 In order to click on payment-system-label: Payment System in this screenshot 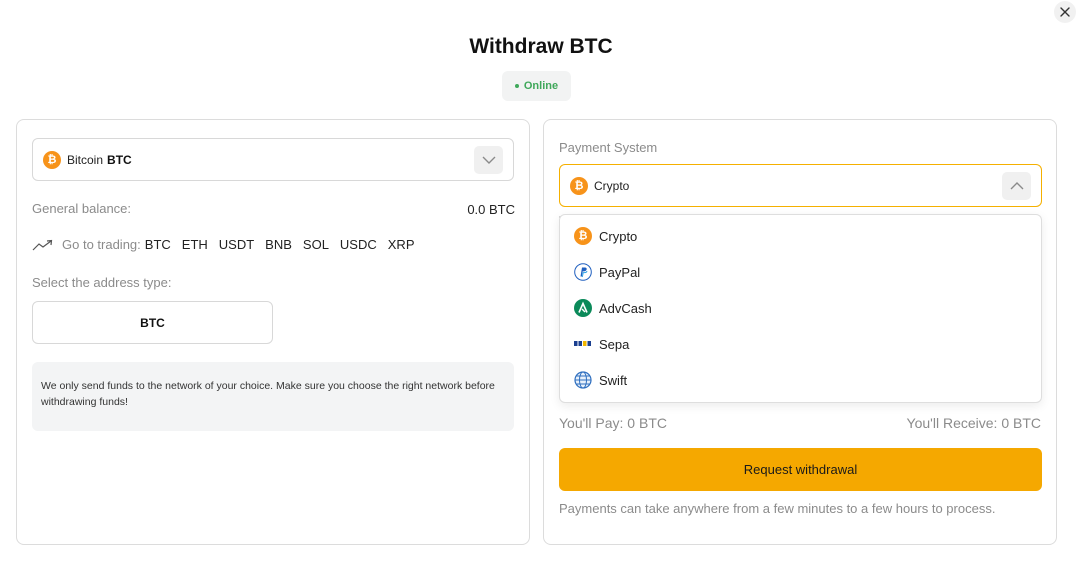, I will do `click(608, 147)`.